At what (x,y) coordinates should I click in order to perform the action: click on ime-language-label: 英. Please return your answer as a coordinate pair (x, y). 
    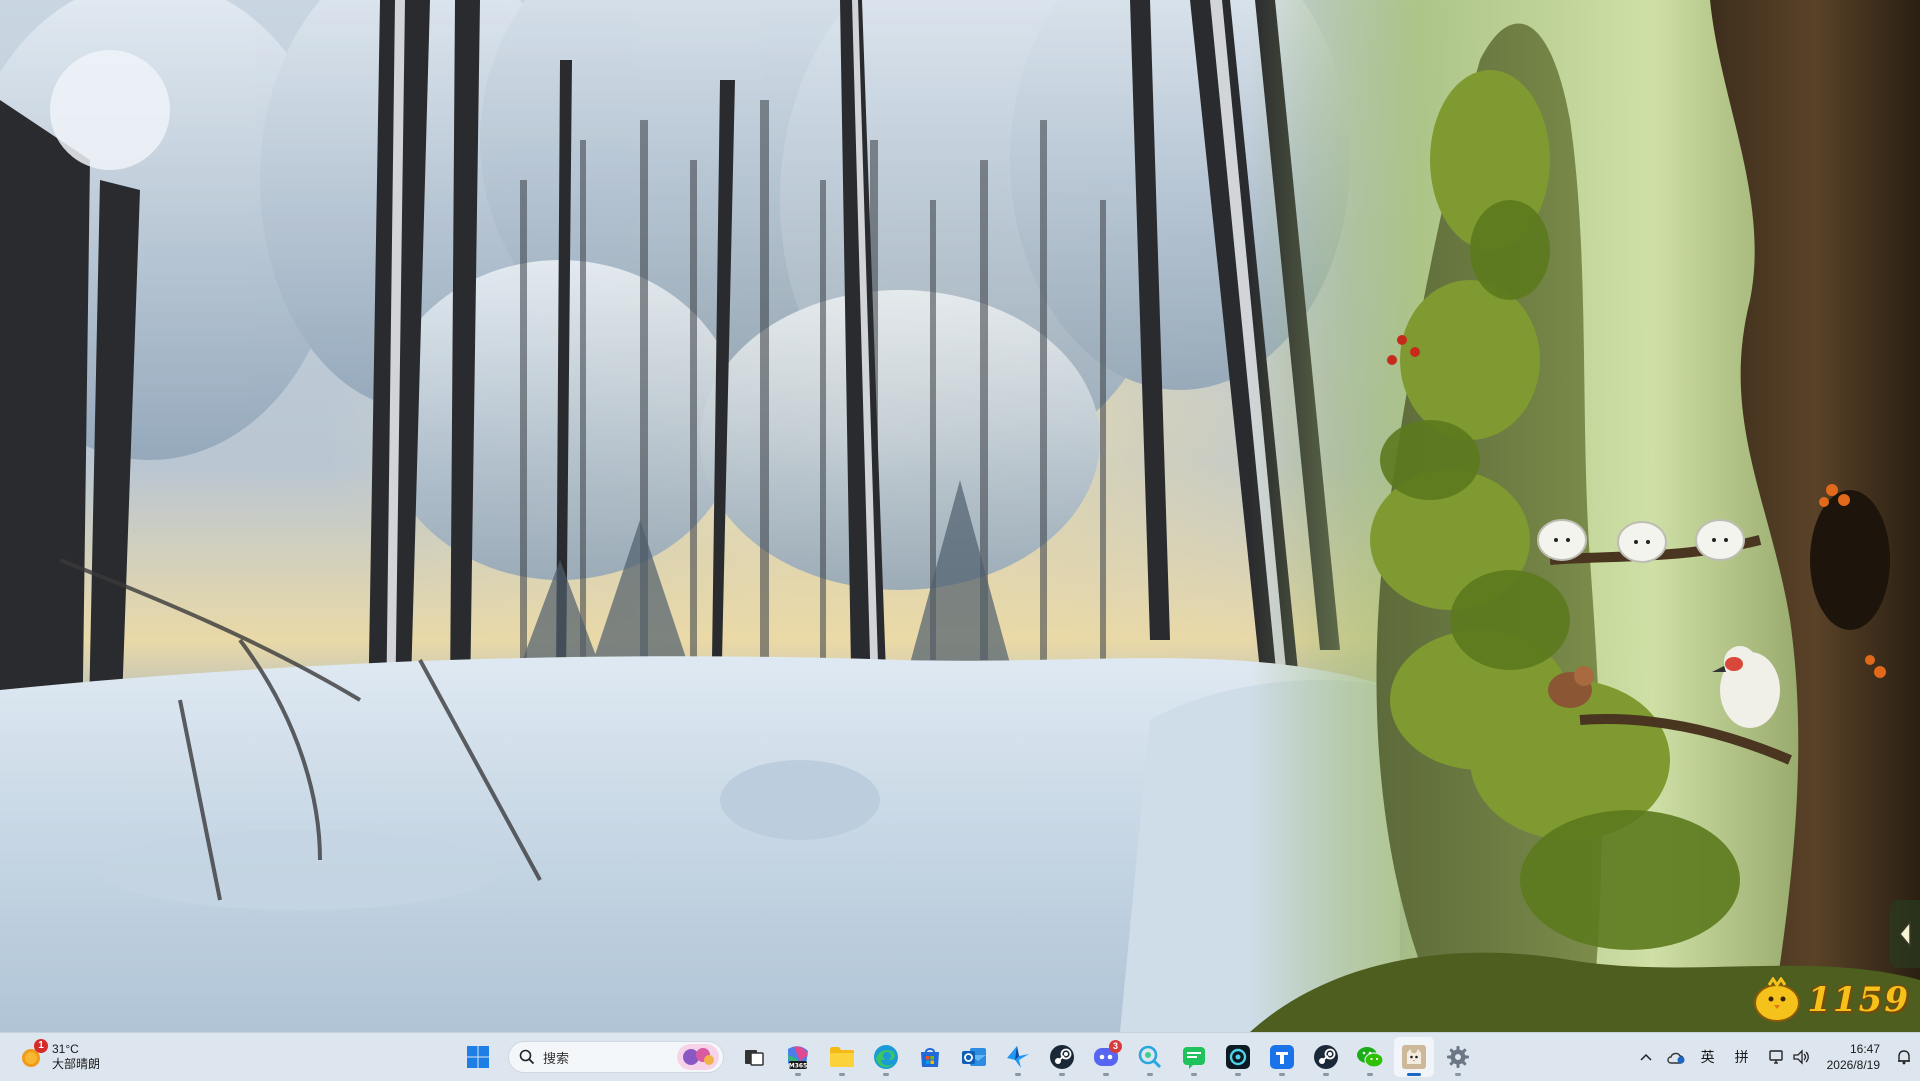
    Looking at the image, I should click on (1707, 1057).